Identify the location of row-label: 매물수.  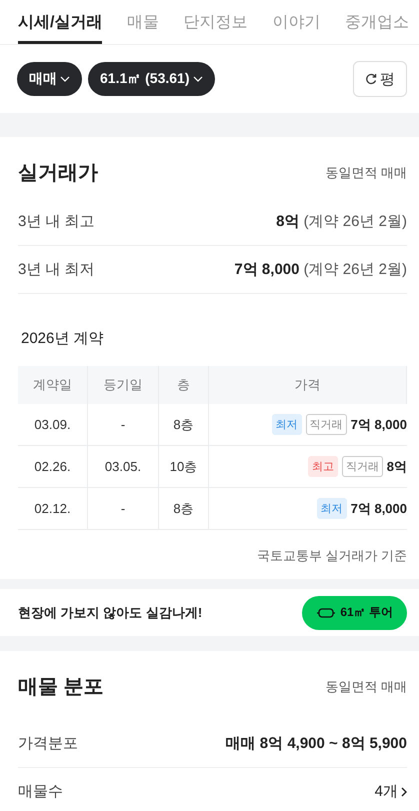
(40, 791).